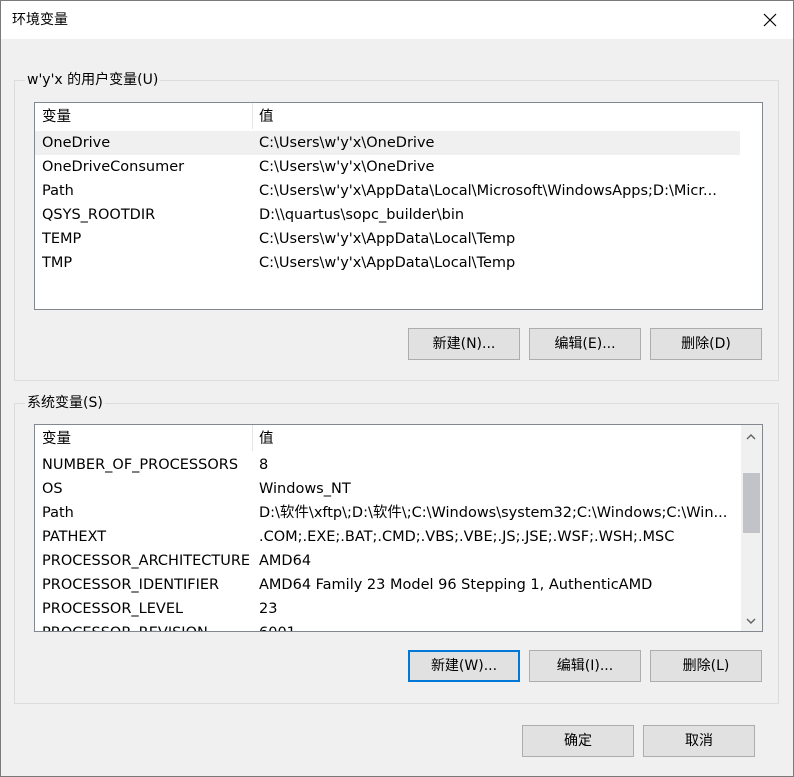  Describe the element at coordinates (113, 167) in the screenshot. I see `variable-name: OneDriveConsumer` at that location.